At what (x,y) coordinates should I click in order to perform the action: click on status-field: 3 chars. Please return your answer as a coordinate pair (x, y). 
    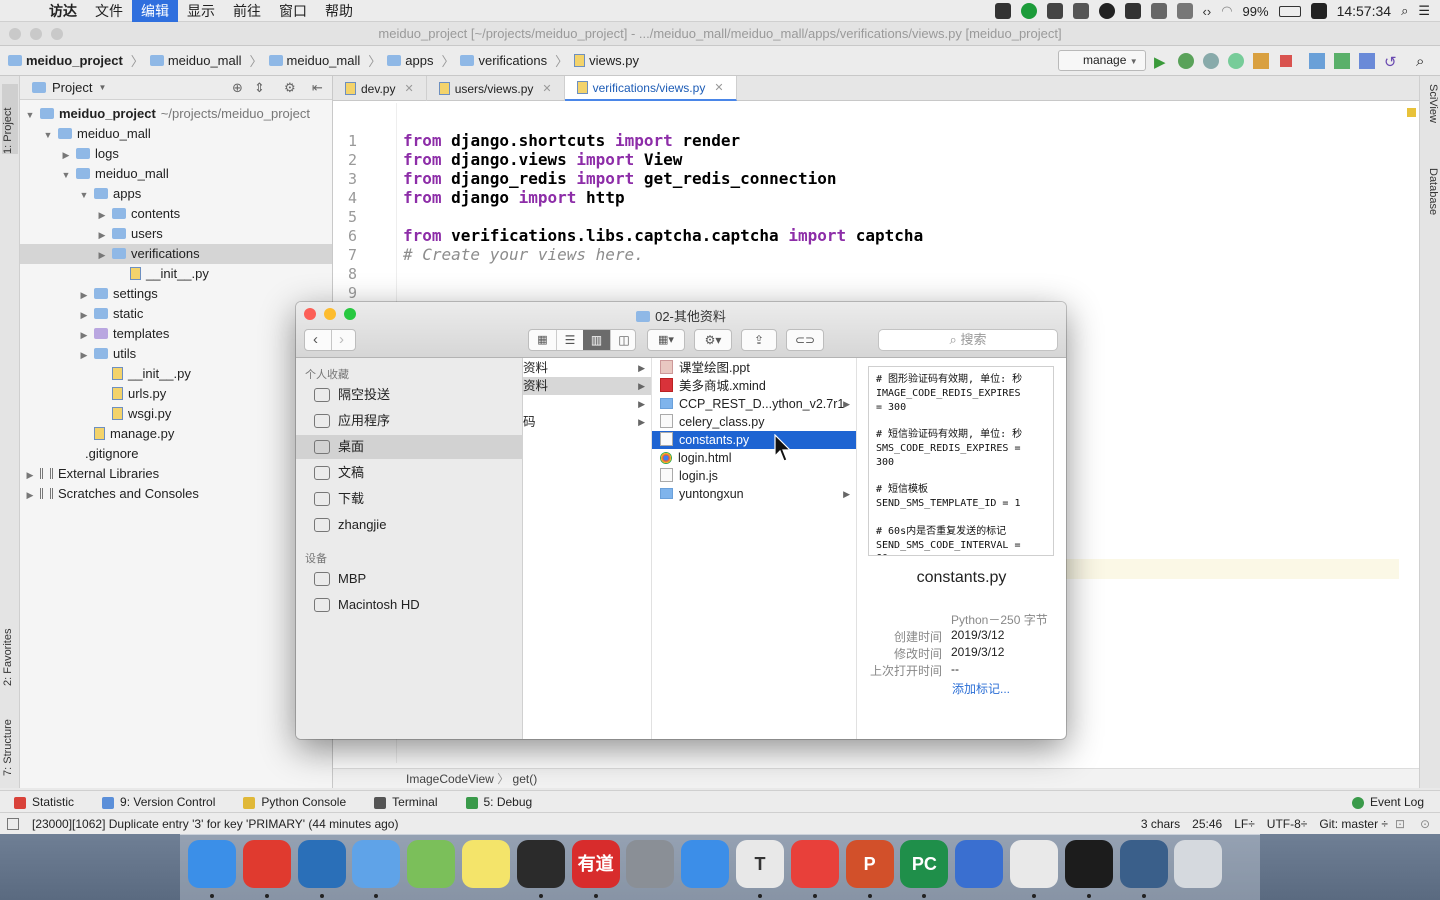
    Looking at the image, I should click on (1160, 824).